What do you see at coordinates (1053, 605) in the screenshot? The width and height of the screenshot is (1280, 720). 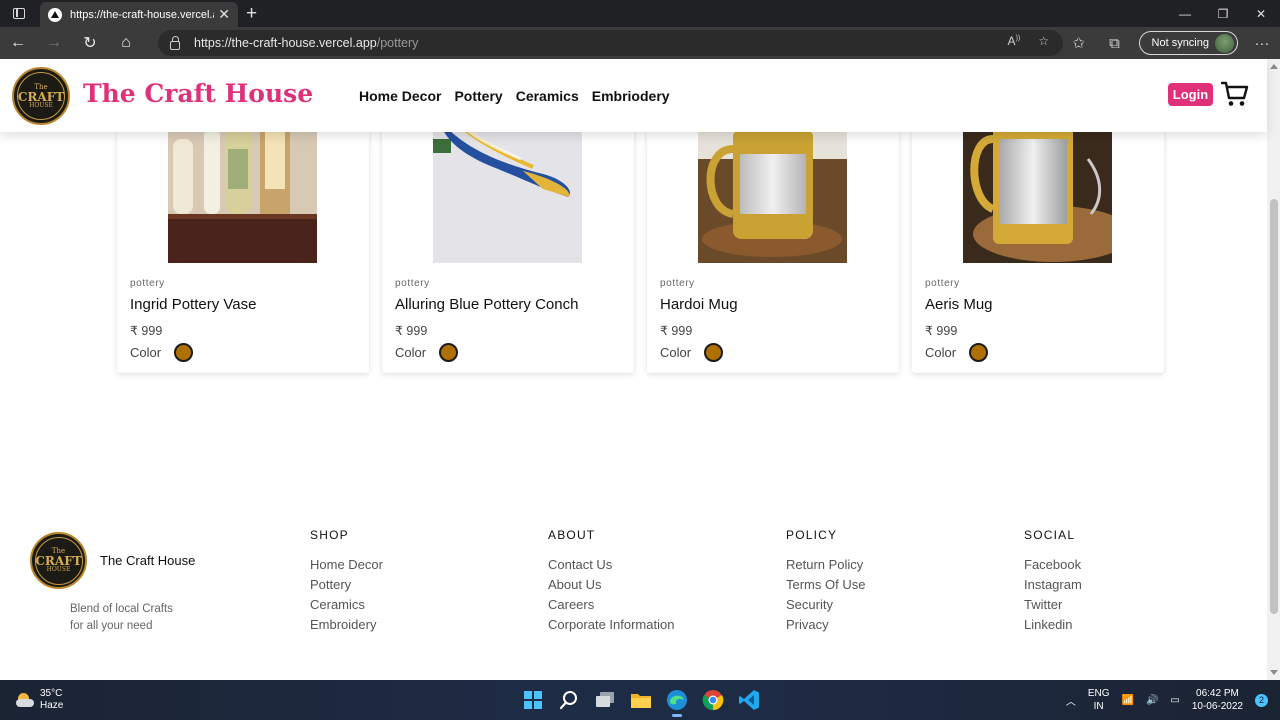 I see `footer-link: Twitter` at bounding box center [1053, 605].